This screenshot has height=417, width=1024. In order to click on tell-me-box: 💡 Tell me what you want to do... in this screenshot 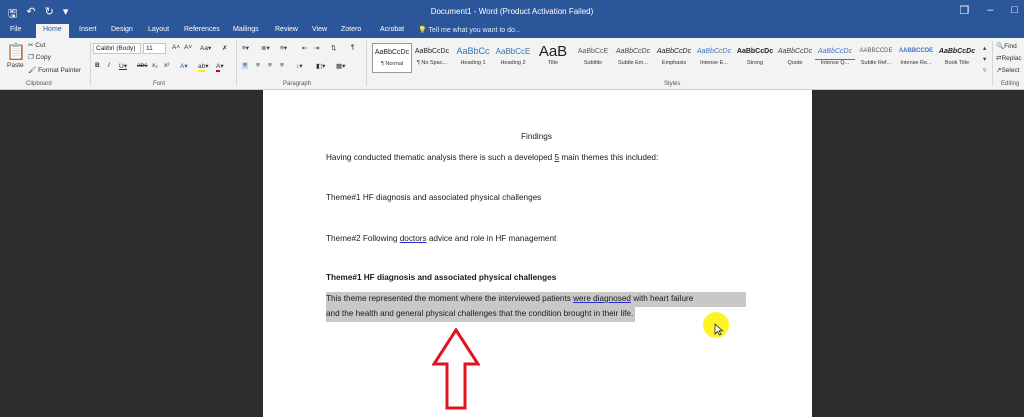, I will do `click(469, 30)`.